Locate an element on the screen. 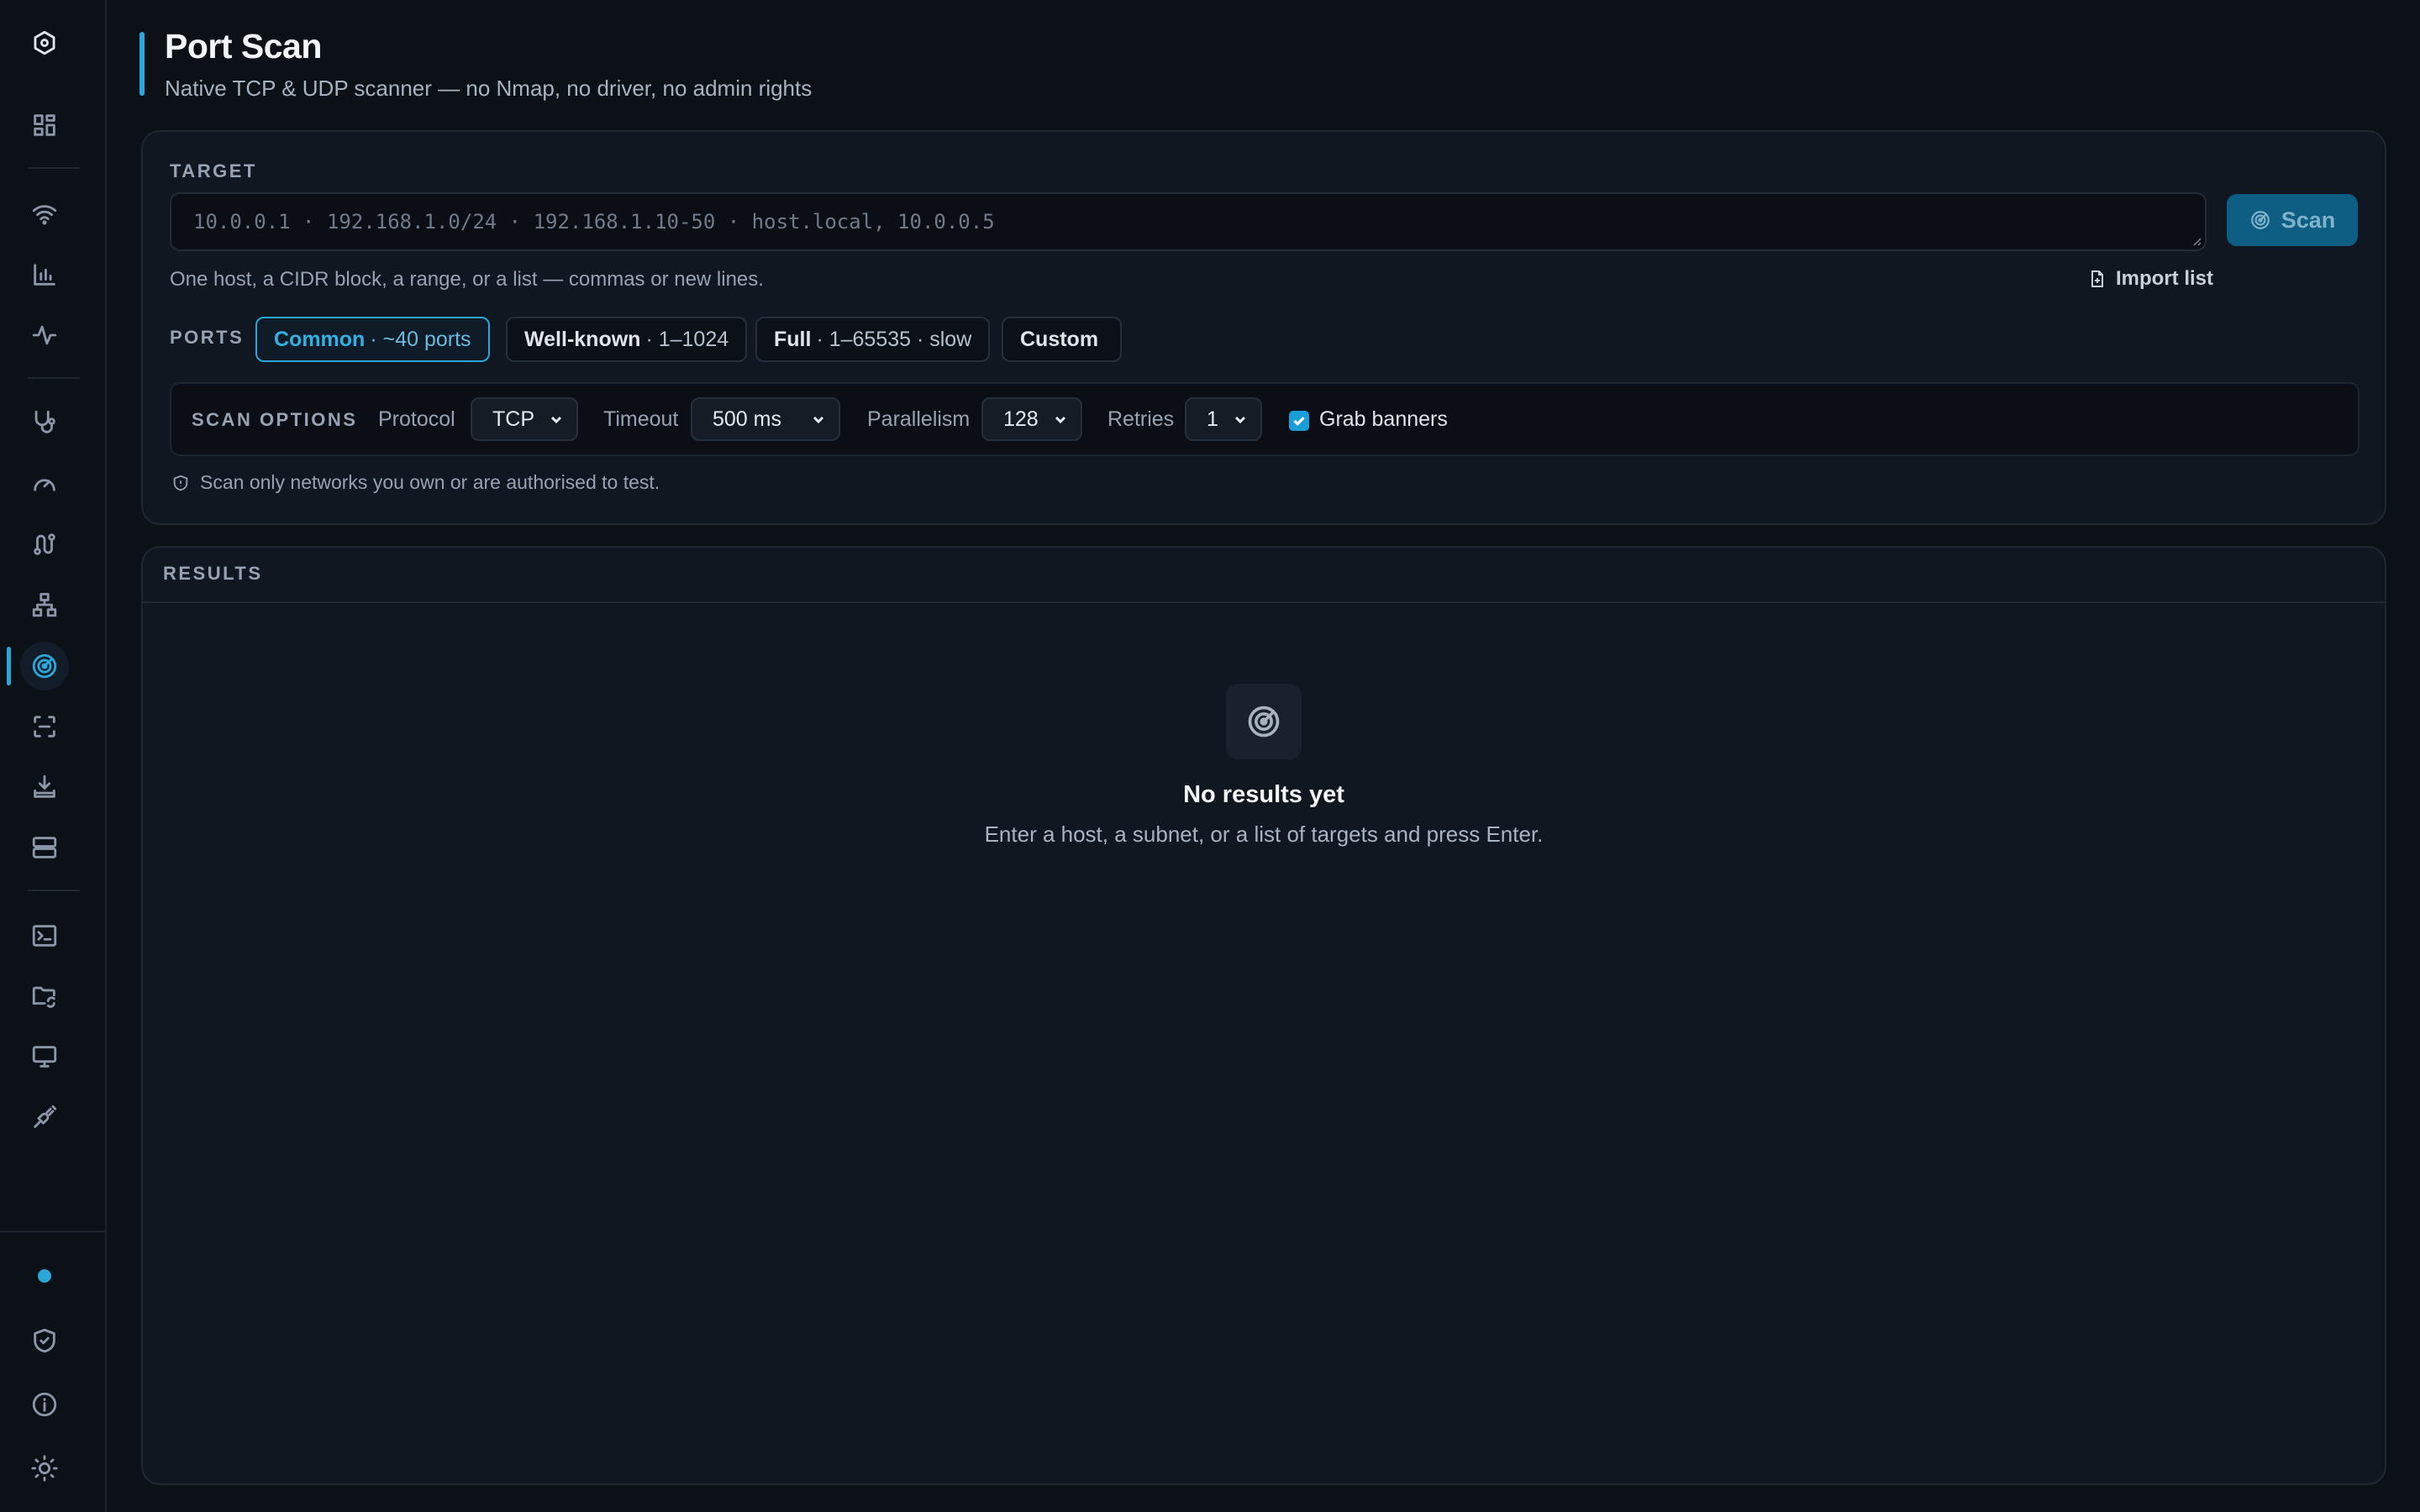  sidebar-item-port-scan is located at coordinates (44, 666).